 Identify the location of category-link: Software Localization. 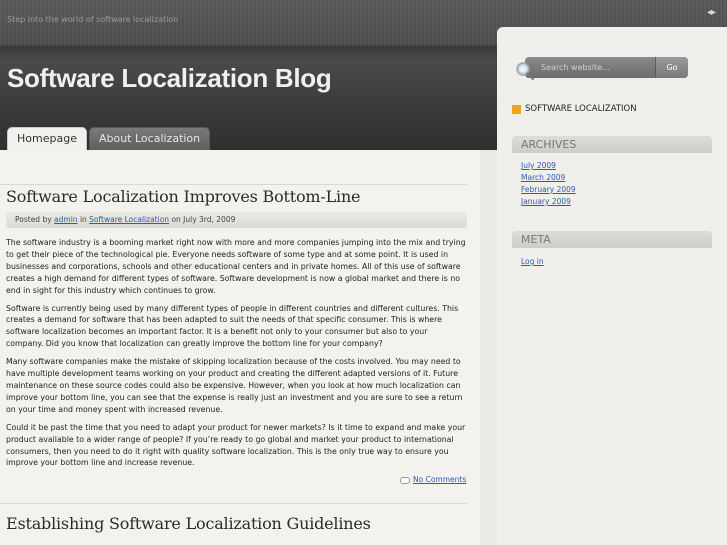
(129, 219).